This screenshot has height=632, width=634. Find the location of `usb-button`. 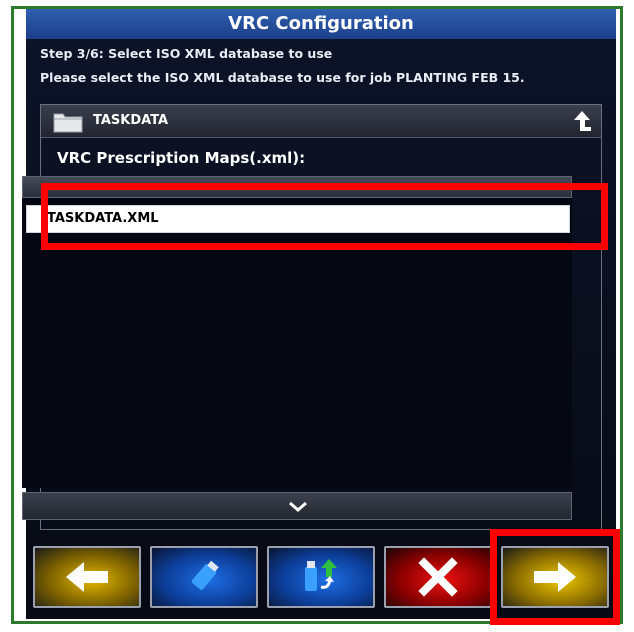

usb-button is located at coordinates (204, 577).